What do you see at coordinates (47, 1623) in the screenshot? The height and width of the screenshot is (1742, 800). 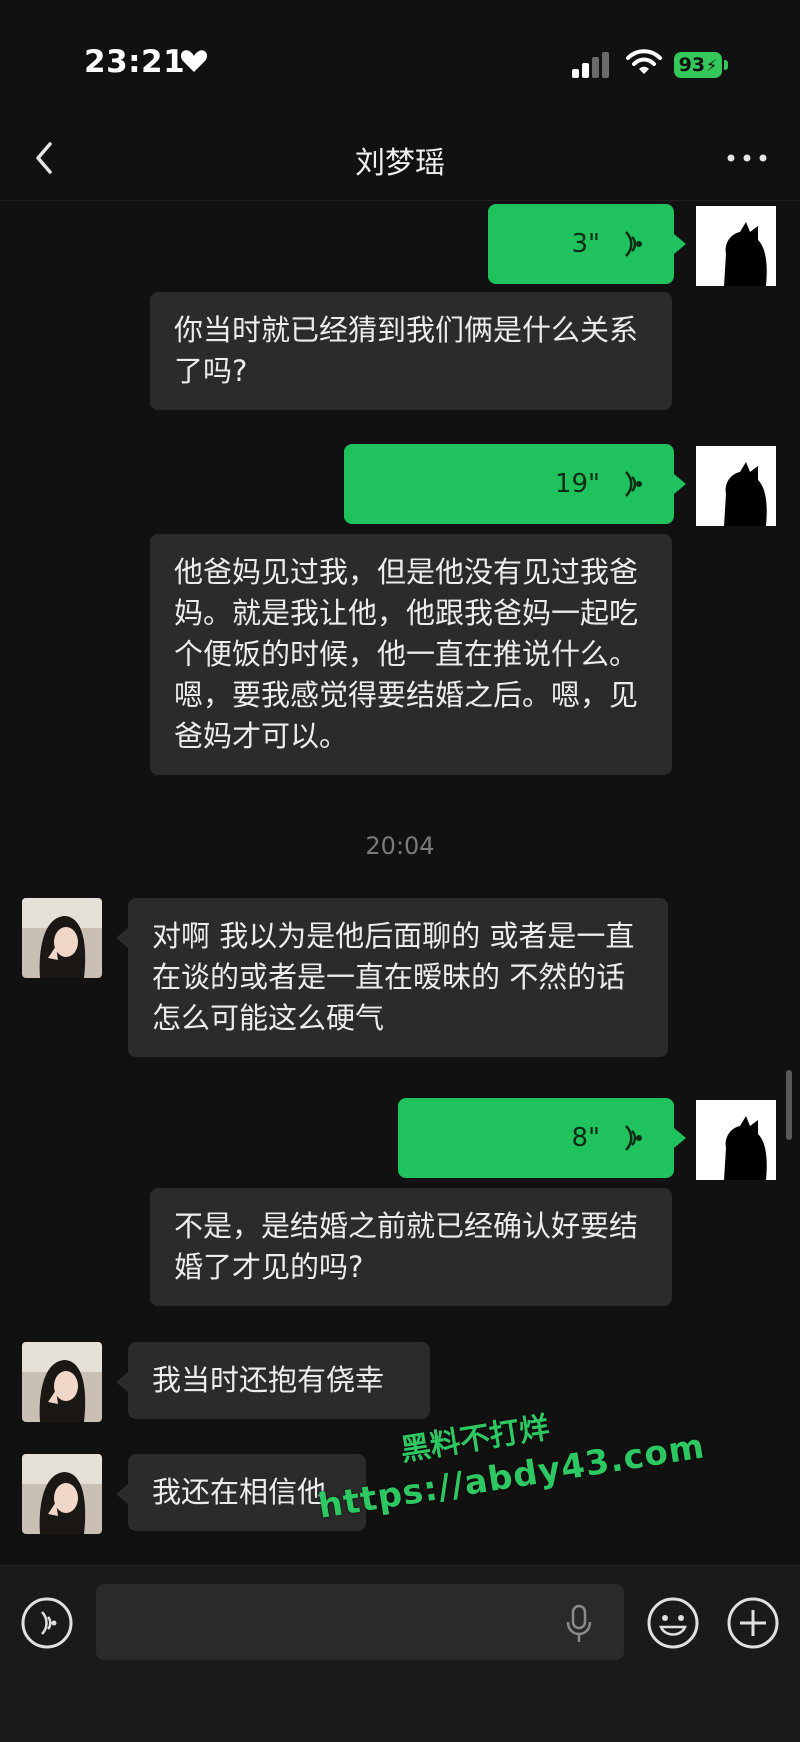 I see `voice-mode-icon` at bounding box center [47, 1623].